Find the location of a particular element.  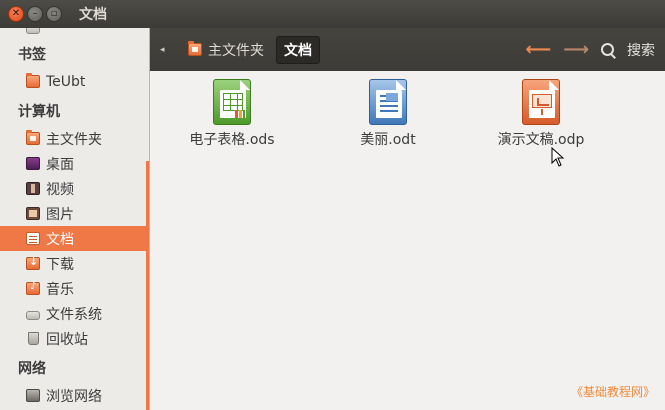

presentation-file-icon is located at coordinates (541, 102).